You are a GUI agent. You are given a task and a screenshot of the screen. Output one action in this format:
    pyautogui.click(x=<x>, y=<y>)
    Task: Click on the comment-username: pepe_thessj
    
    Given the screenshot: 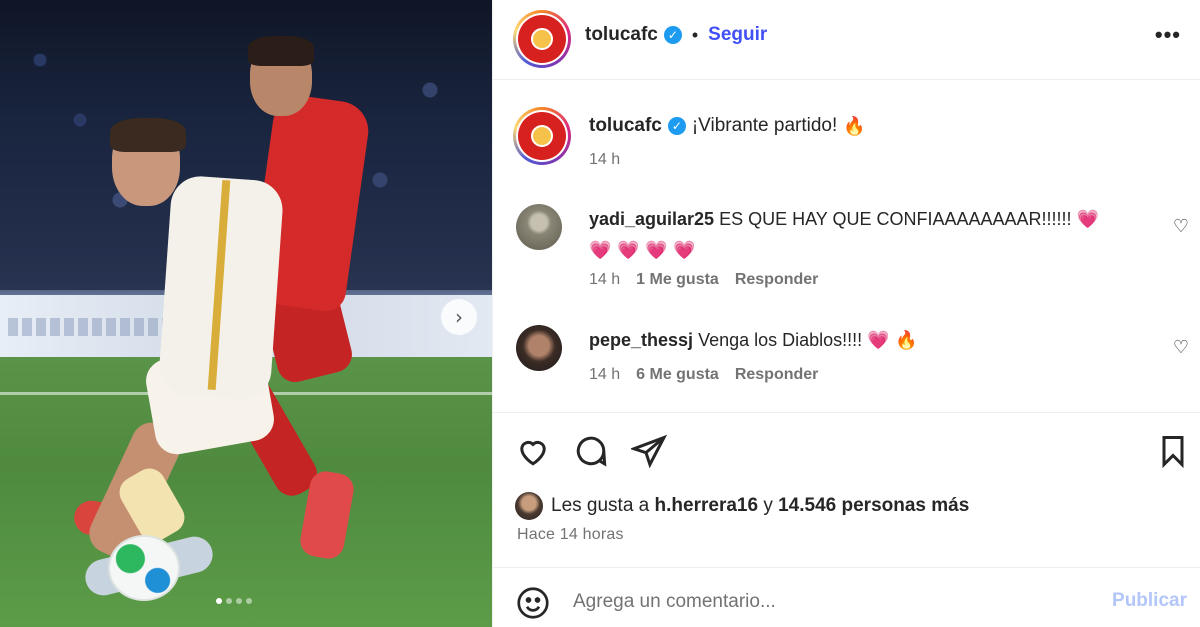 What is the action you would take?
    pyautogui.click(x=641, y=340)
    